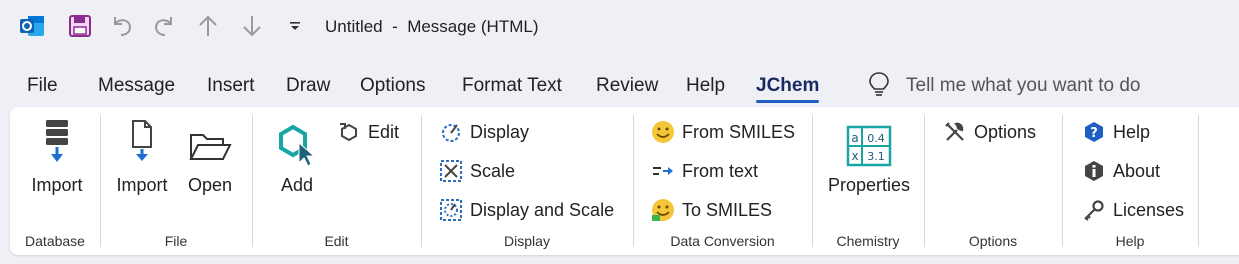 This screenshot has width=1239, height=264. I want to click on scale-icon, so click(451, 171).